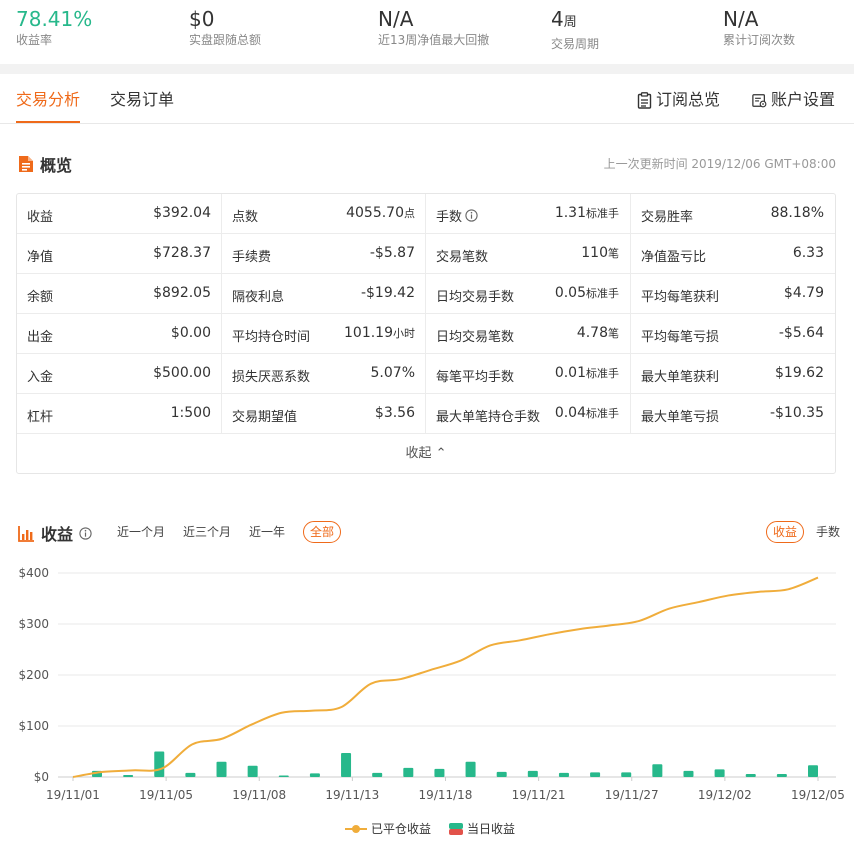 Image resolution: width=854 pixels, height=841 pixels. I want to click on bar-chart-icon, so click(26, 533).